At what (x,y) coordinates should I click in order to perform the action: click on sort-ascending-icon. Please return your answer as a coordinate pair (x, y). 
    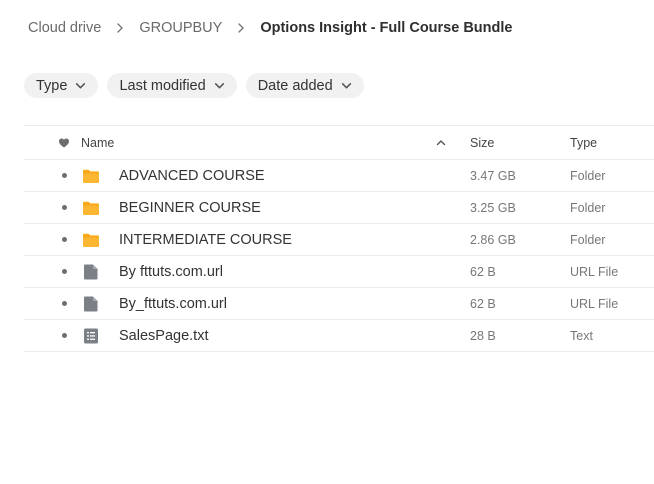
    Looking at the image, I should click on (441, 143).